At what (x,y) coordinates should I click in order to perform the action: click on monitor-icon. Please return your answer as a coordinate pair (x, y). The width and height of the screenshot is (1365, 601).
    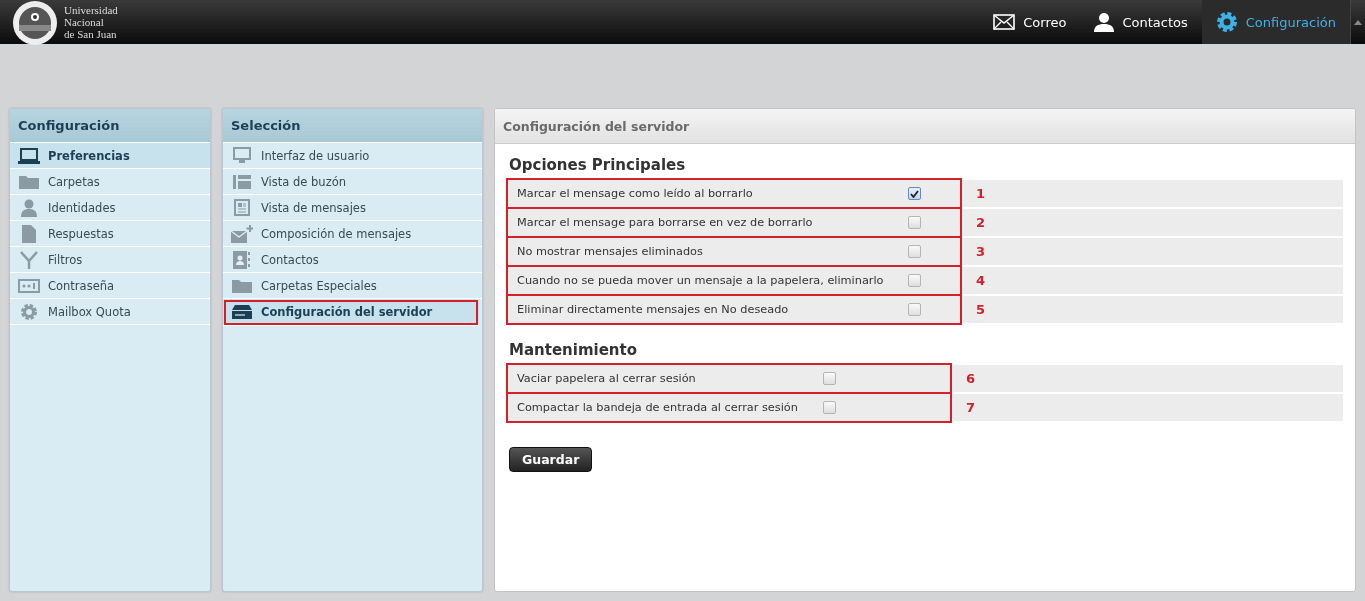
    Looking at the image, I should click on (242, 155).